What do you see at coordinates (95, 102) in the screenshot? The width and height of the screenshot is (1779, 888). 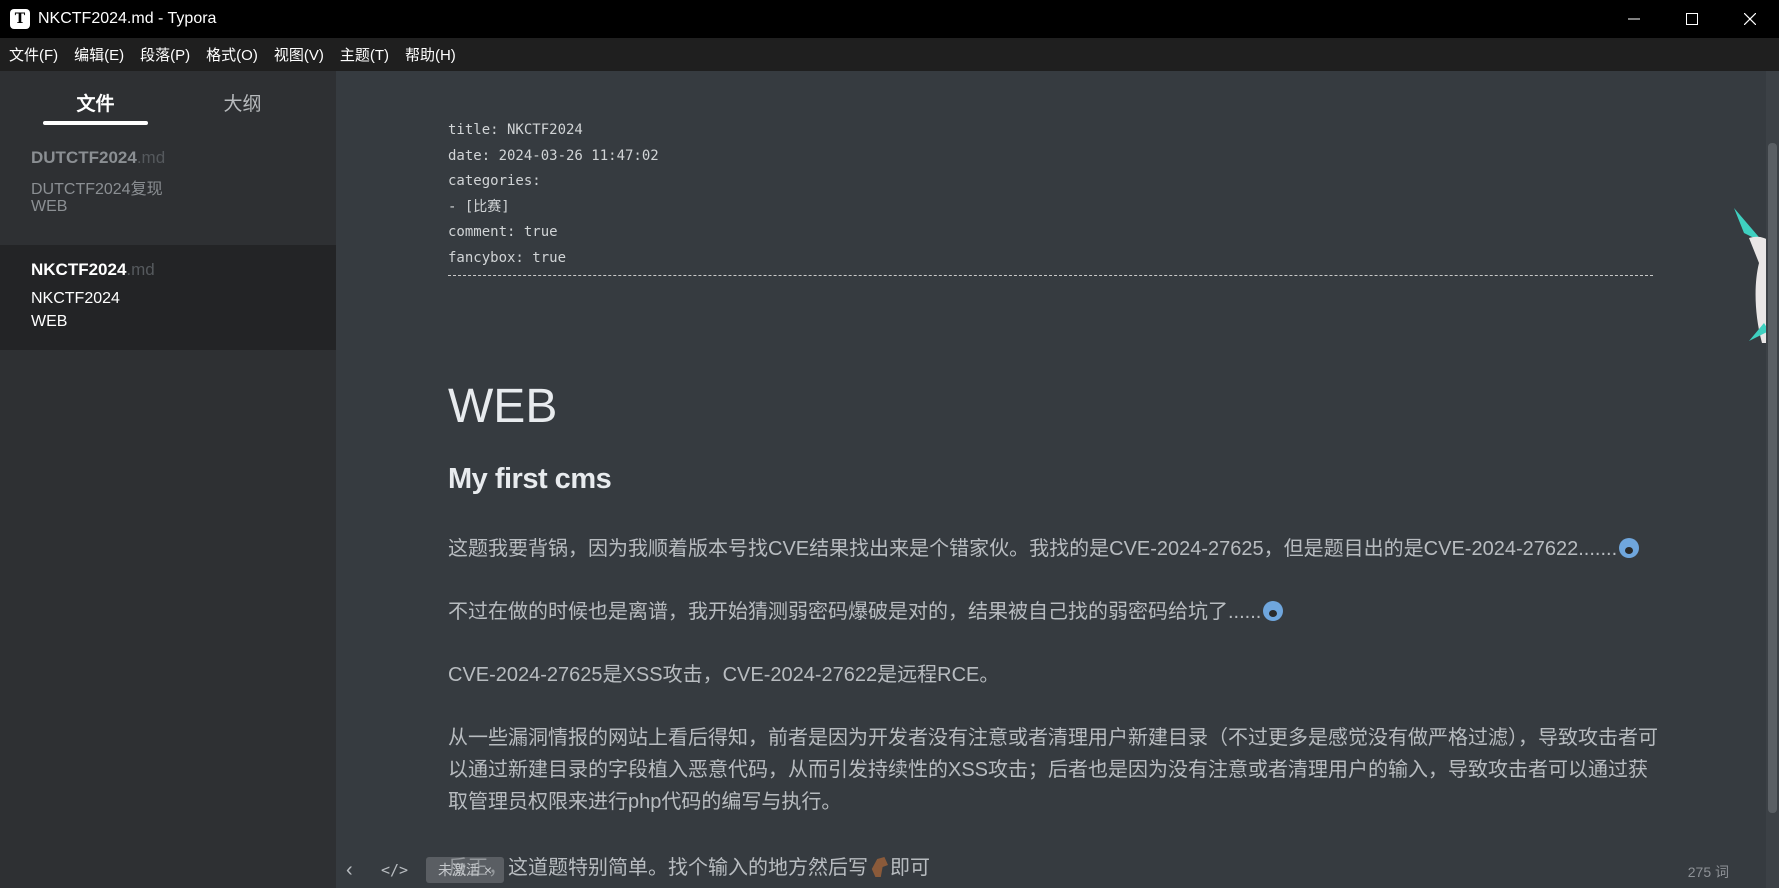 I see `tab-files: 文件` at bounding box center [95, 102].